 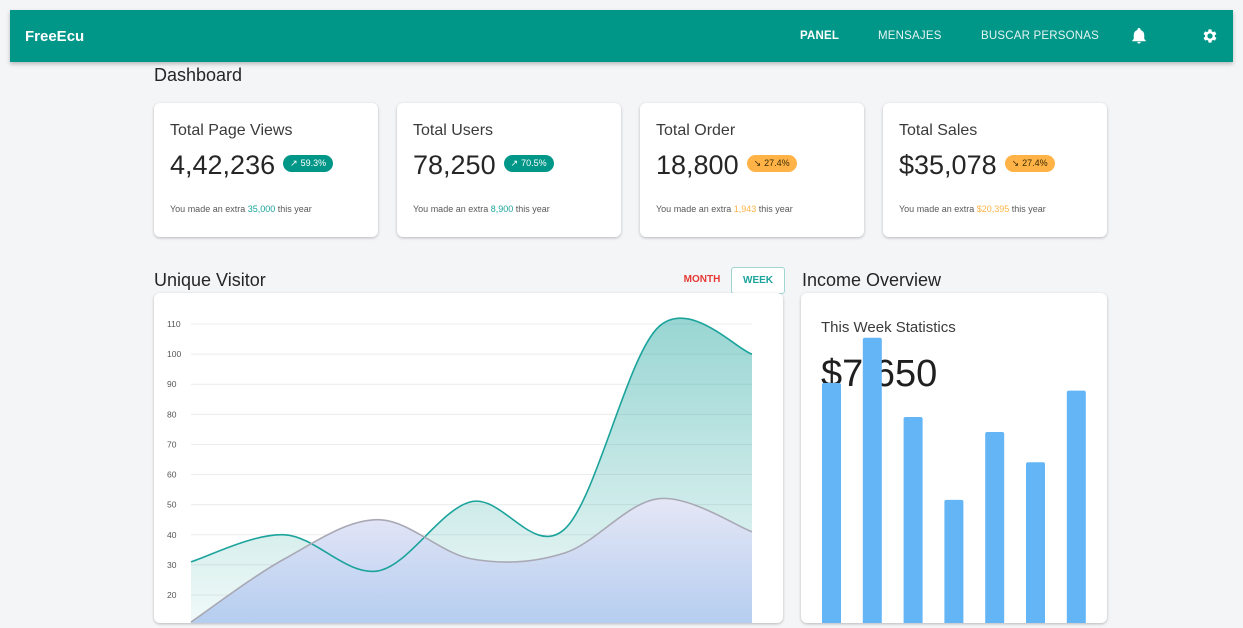 What do you see at coordinates (223, 165) in the screenshot?
I see `stat-value-text: 4,42,236` at bounding box center [223, 165].